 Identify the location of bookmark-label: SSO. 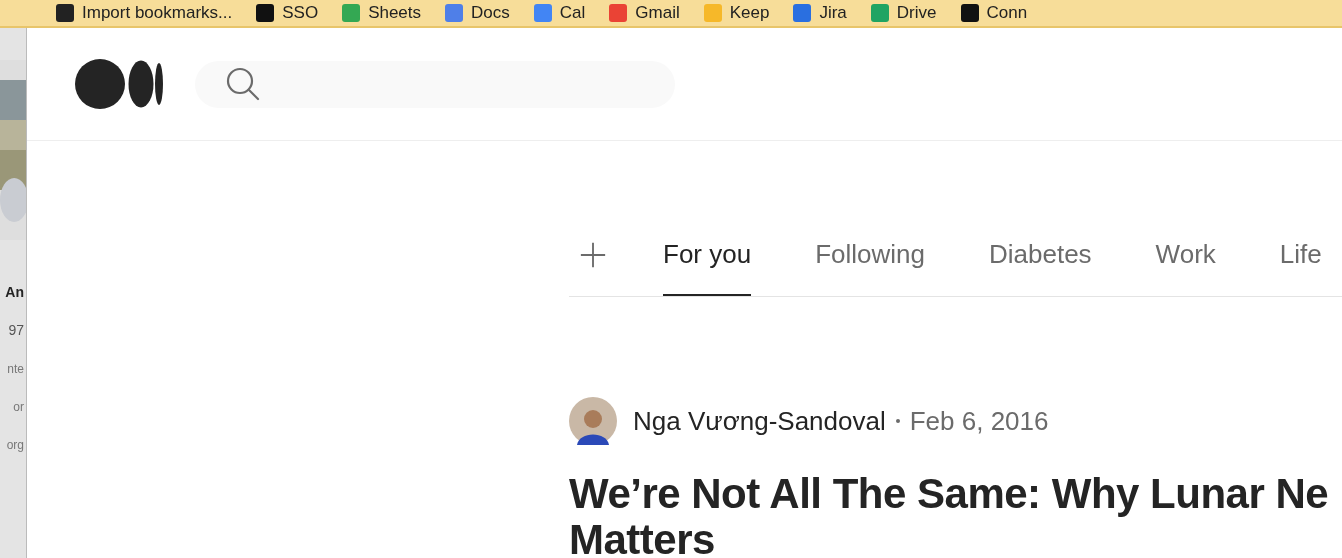
(300, 13).